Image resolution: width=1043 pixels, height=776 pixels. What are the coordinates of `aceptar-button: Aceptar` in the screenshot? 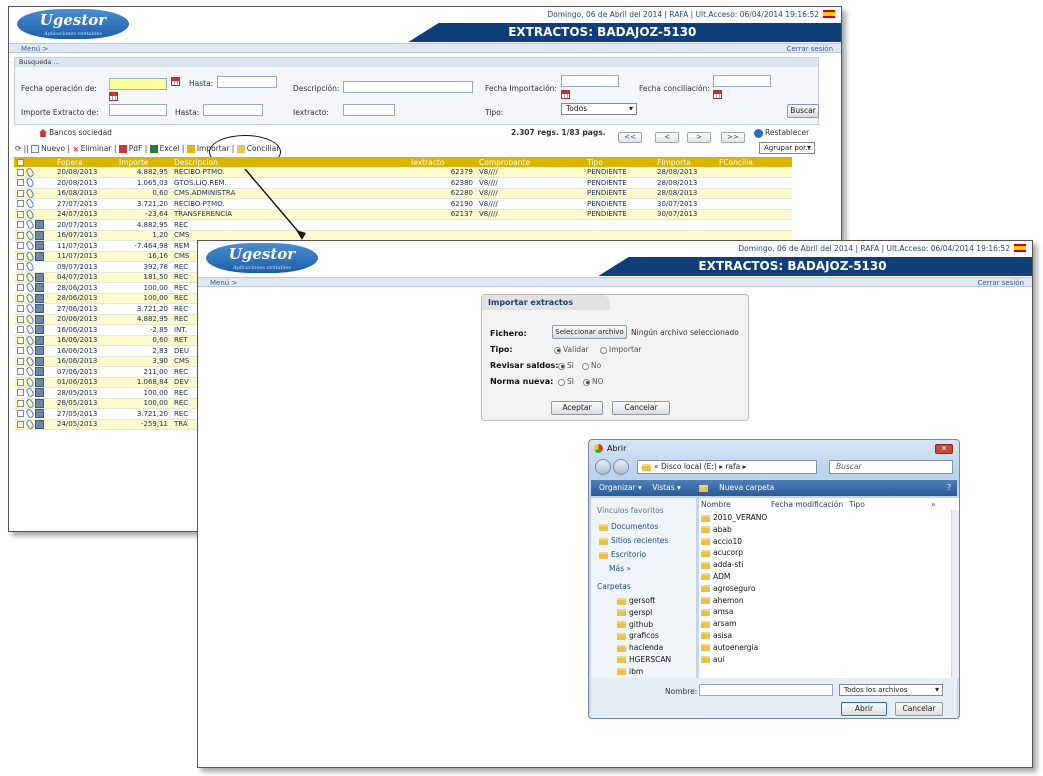 It's located at (577, 408).